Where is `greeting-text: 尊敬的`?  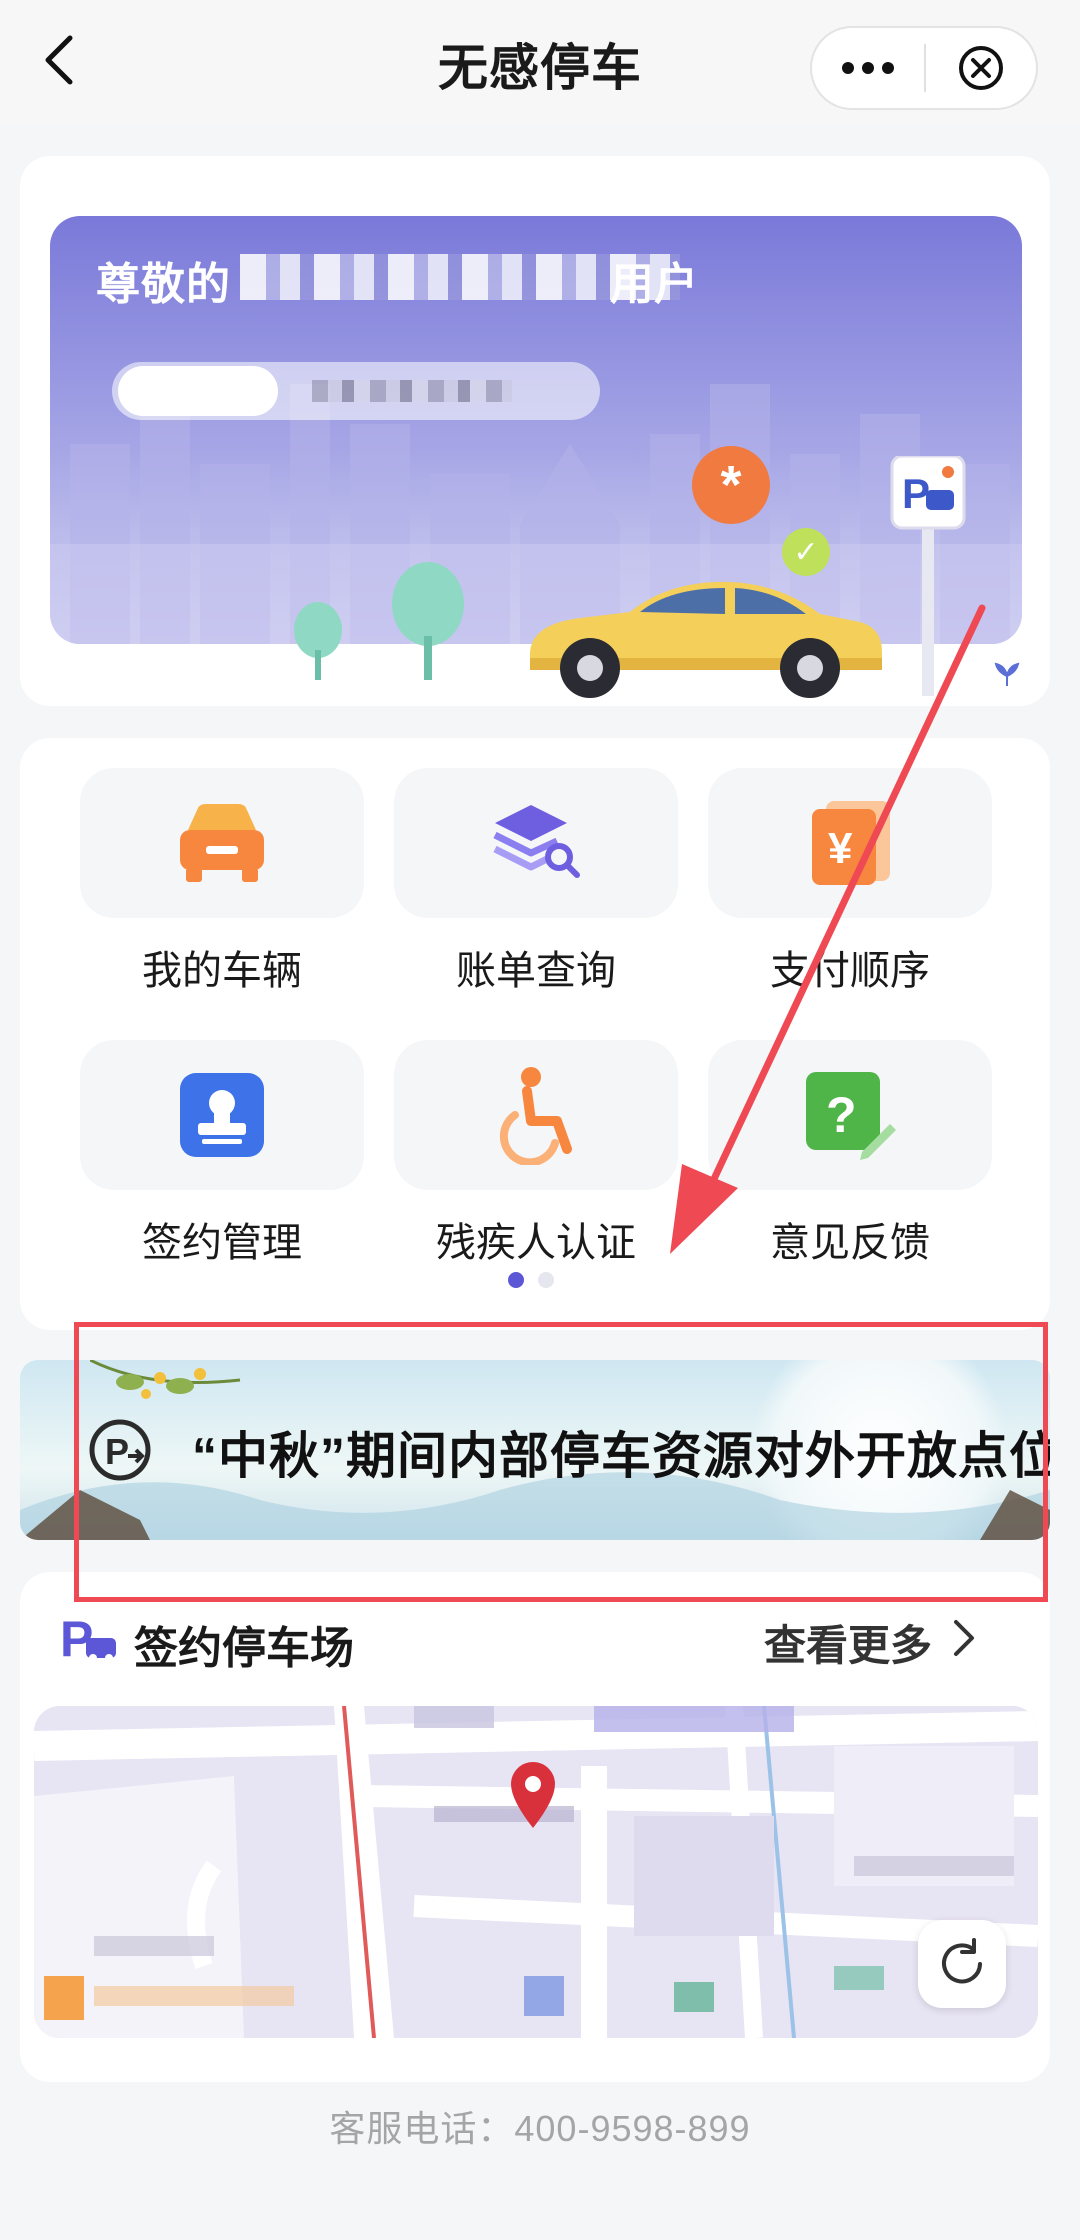
greeting-text: 尊敬的 is located at coordinates (163, 284).